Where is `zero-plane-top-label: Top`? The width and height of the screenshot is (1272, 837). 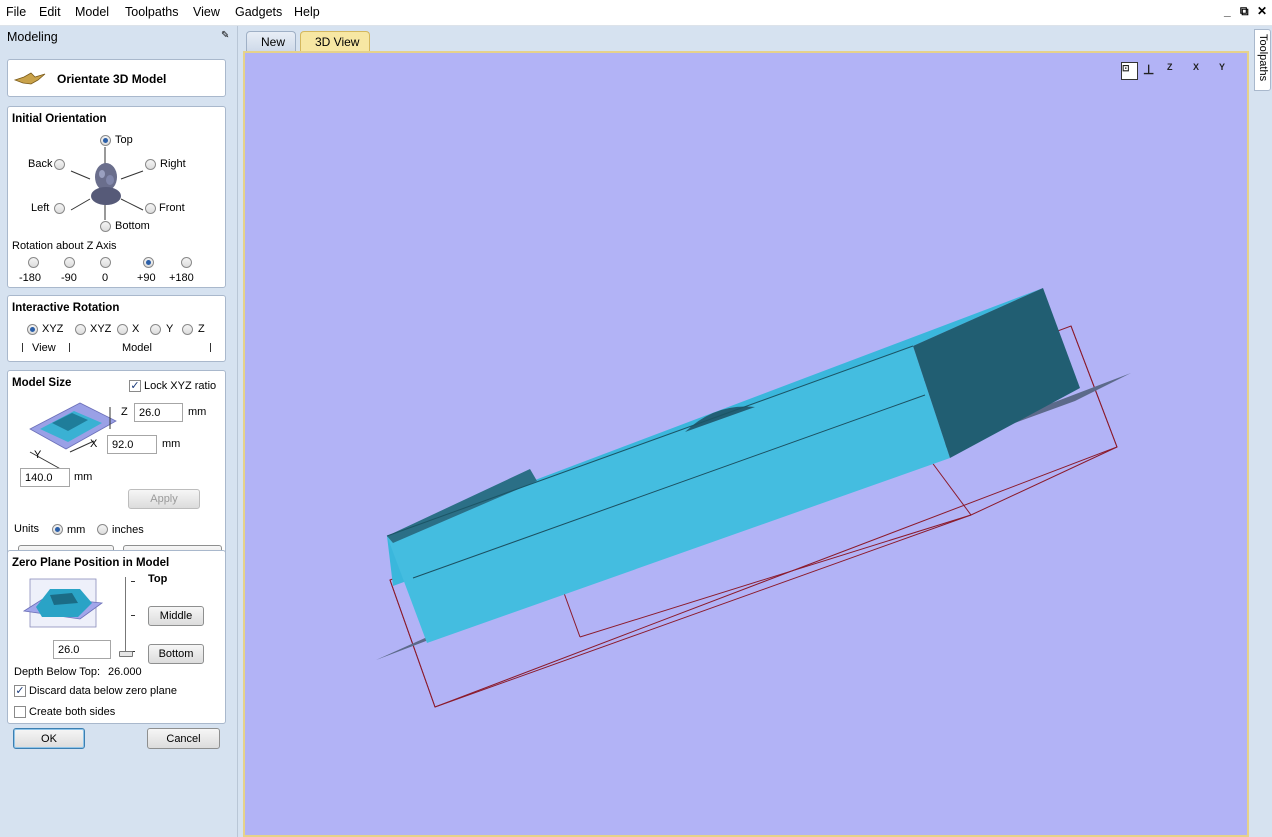 zero-plane-top-label: Top is located at coordinates (158, 579).